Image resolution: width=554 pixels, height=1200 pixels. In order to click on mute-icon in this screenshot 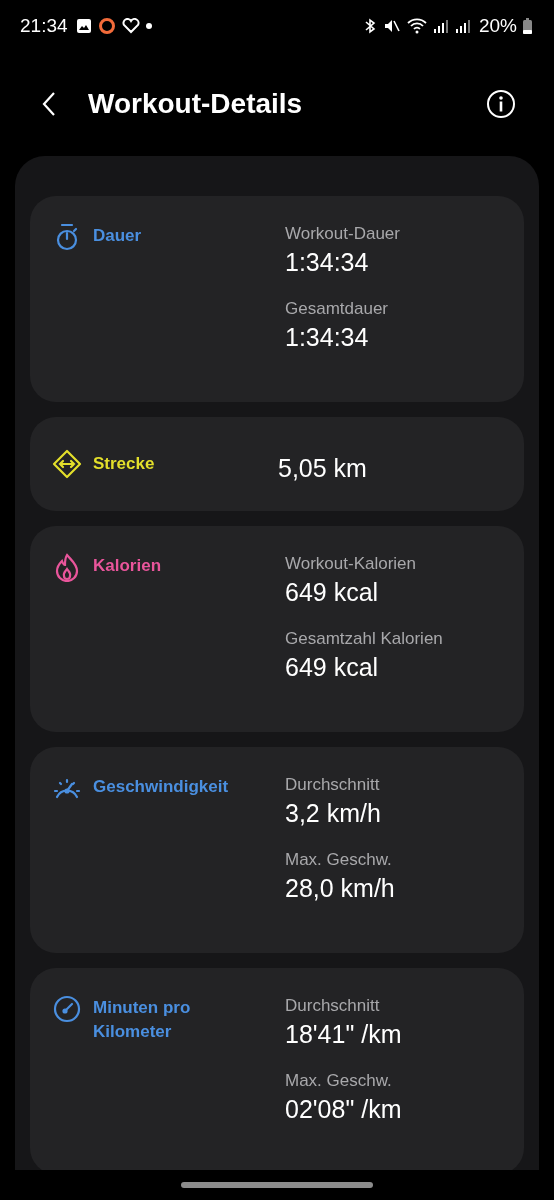, I will do `click(391, 26)`.